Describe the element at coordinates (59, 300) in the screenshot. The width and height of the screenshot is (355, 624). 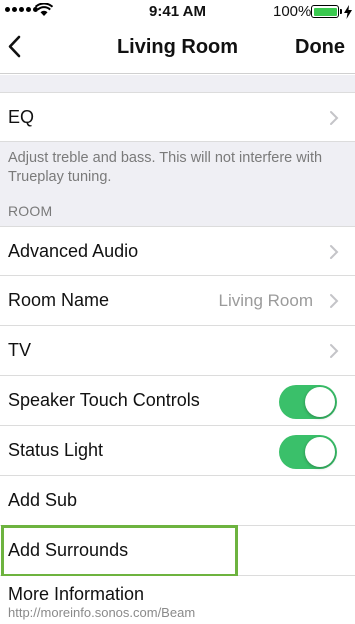
I see `row-room-name-label: Room Name` at that location.